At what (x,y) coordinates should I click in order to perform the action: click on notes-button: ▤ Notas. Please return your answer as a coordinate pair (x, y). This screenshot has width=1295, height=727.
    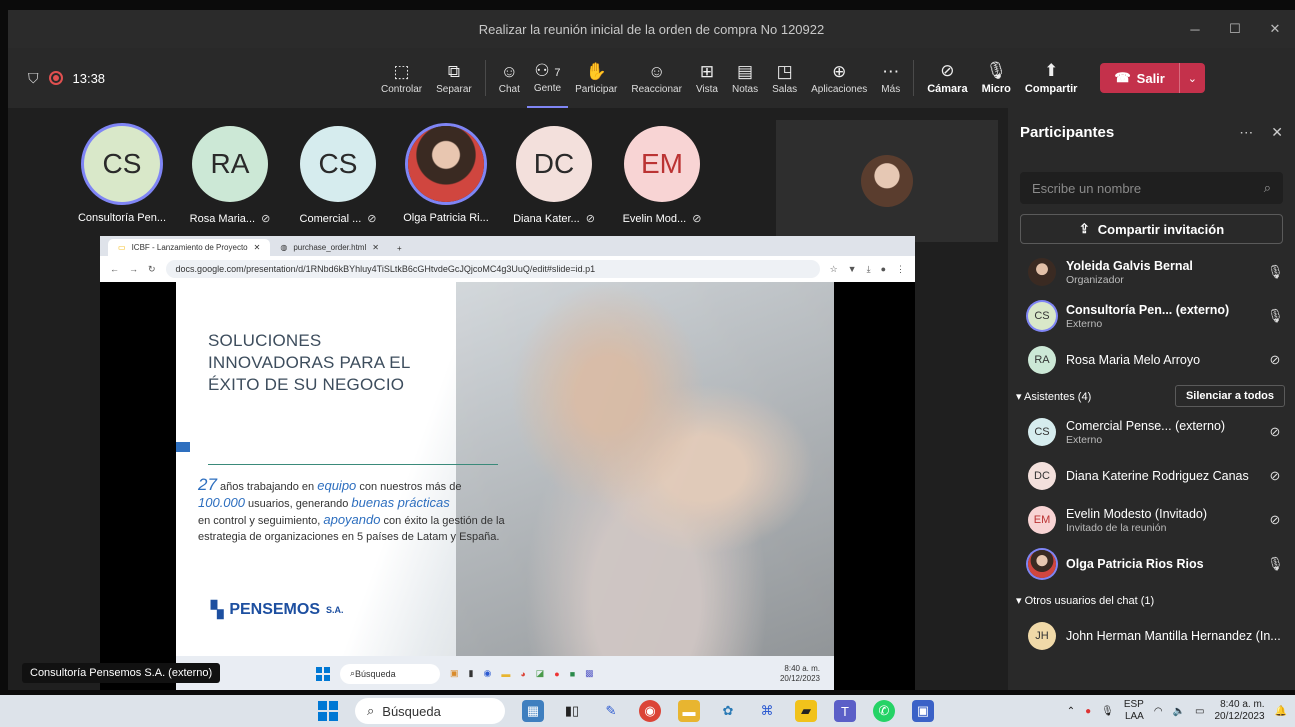
    Looking at the image, I should click on (745, 78).